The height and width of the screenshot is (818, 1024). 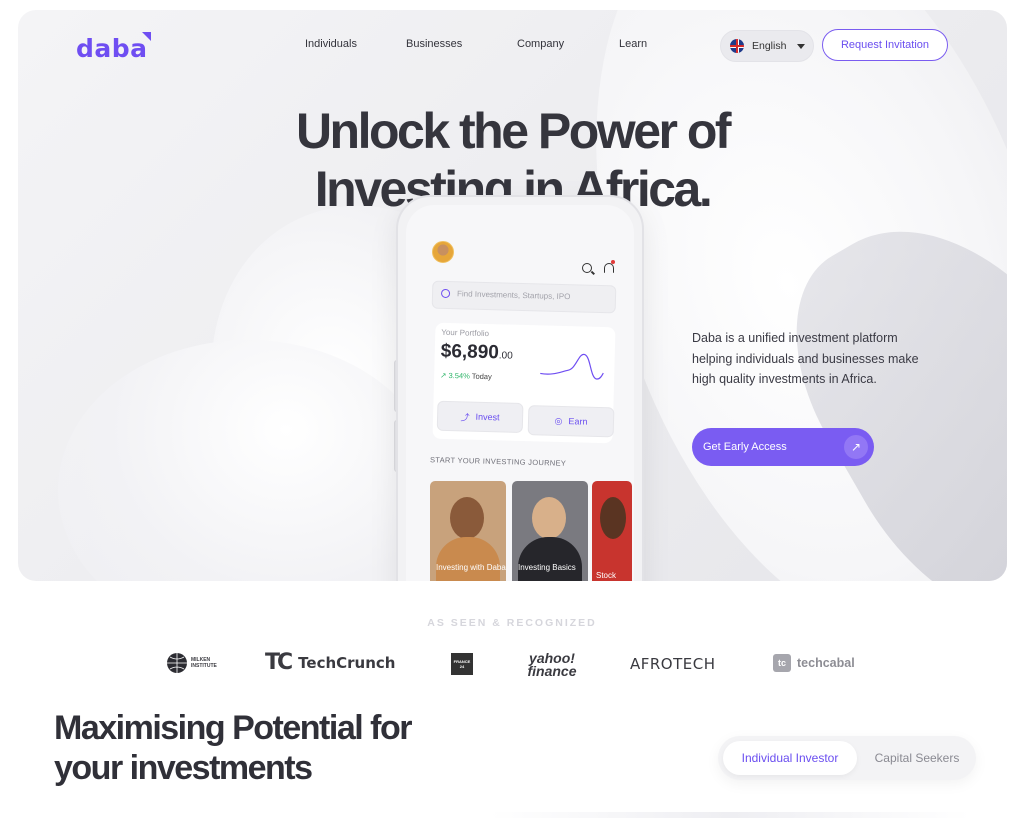 I want to click on investor-type-toggle: Individual Investor Capital Seekers, so click(x=847, y=758).